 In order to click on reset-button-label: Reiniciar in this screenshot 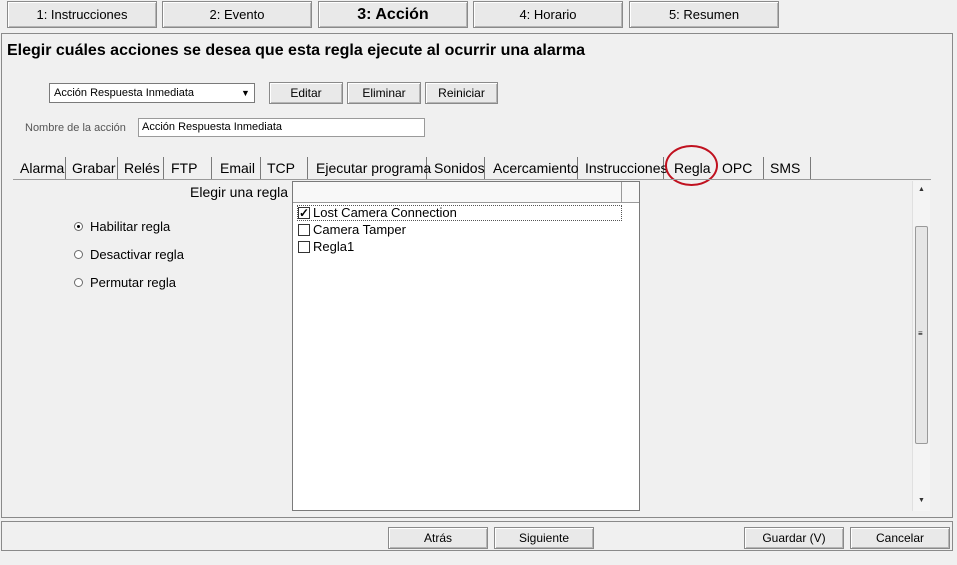, I will do `click(461, 93)`.